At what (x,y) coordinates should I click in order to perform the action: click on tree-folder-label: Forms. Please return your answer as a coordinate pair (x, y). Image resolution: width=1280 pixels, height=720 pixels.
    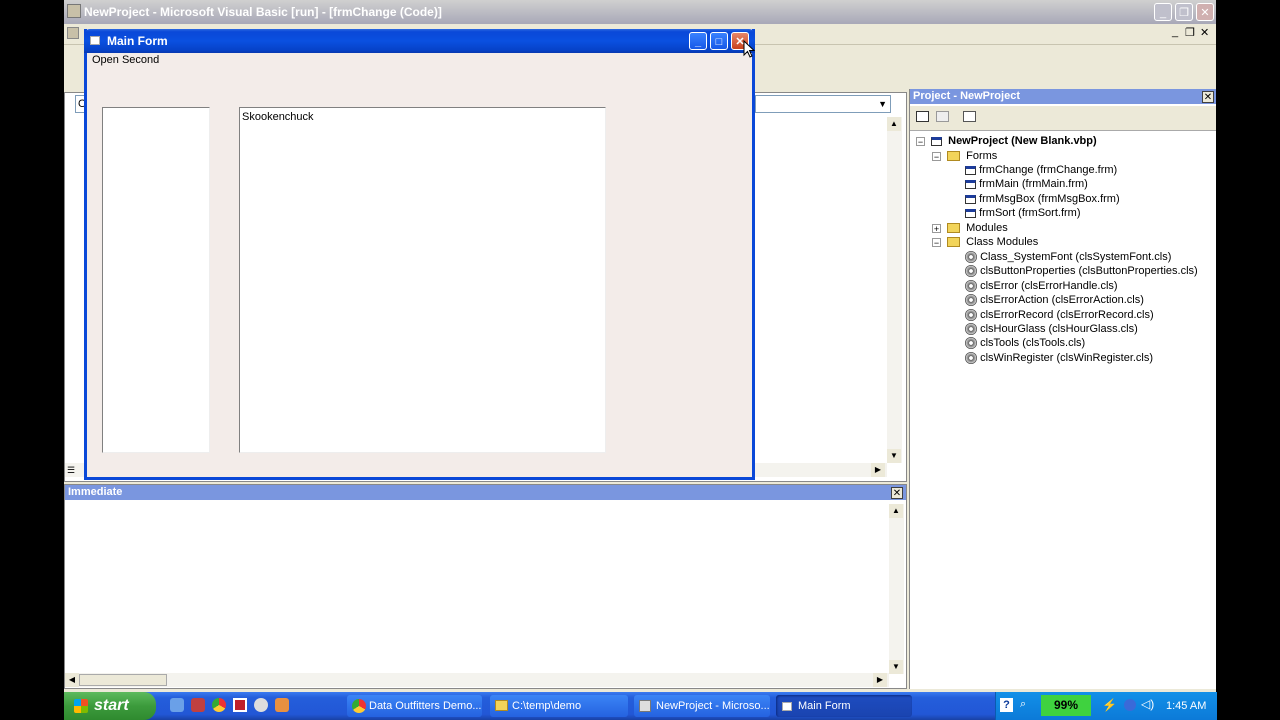
    Looking at the image, I should click on (982, 156).